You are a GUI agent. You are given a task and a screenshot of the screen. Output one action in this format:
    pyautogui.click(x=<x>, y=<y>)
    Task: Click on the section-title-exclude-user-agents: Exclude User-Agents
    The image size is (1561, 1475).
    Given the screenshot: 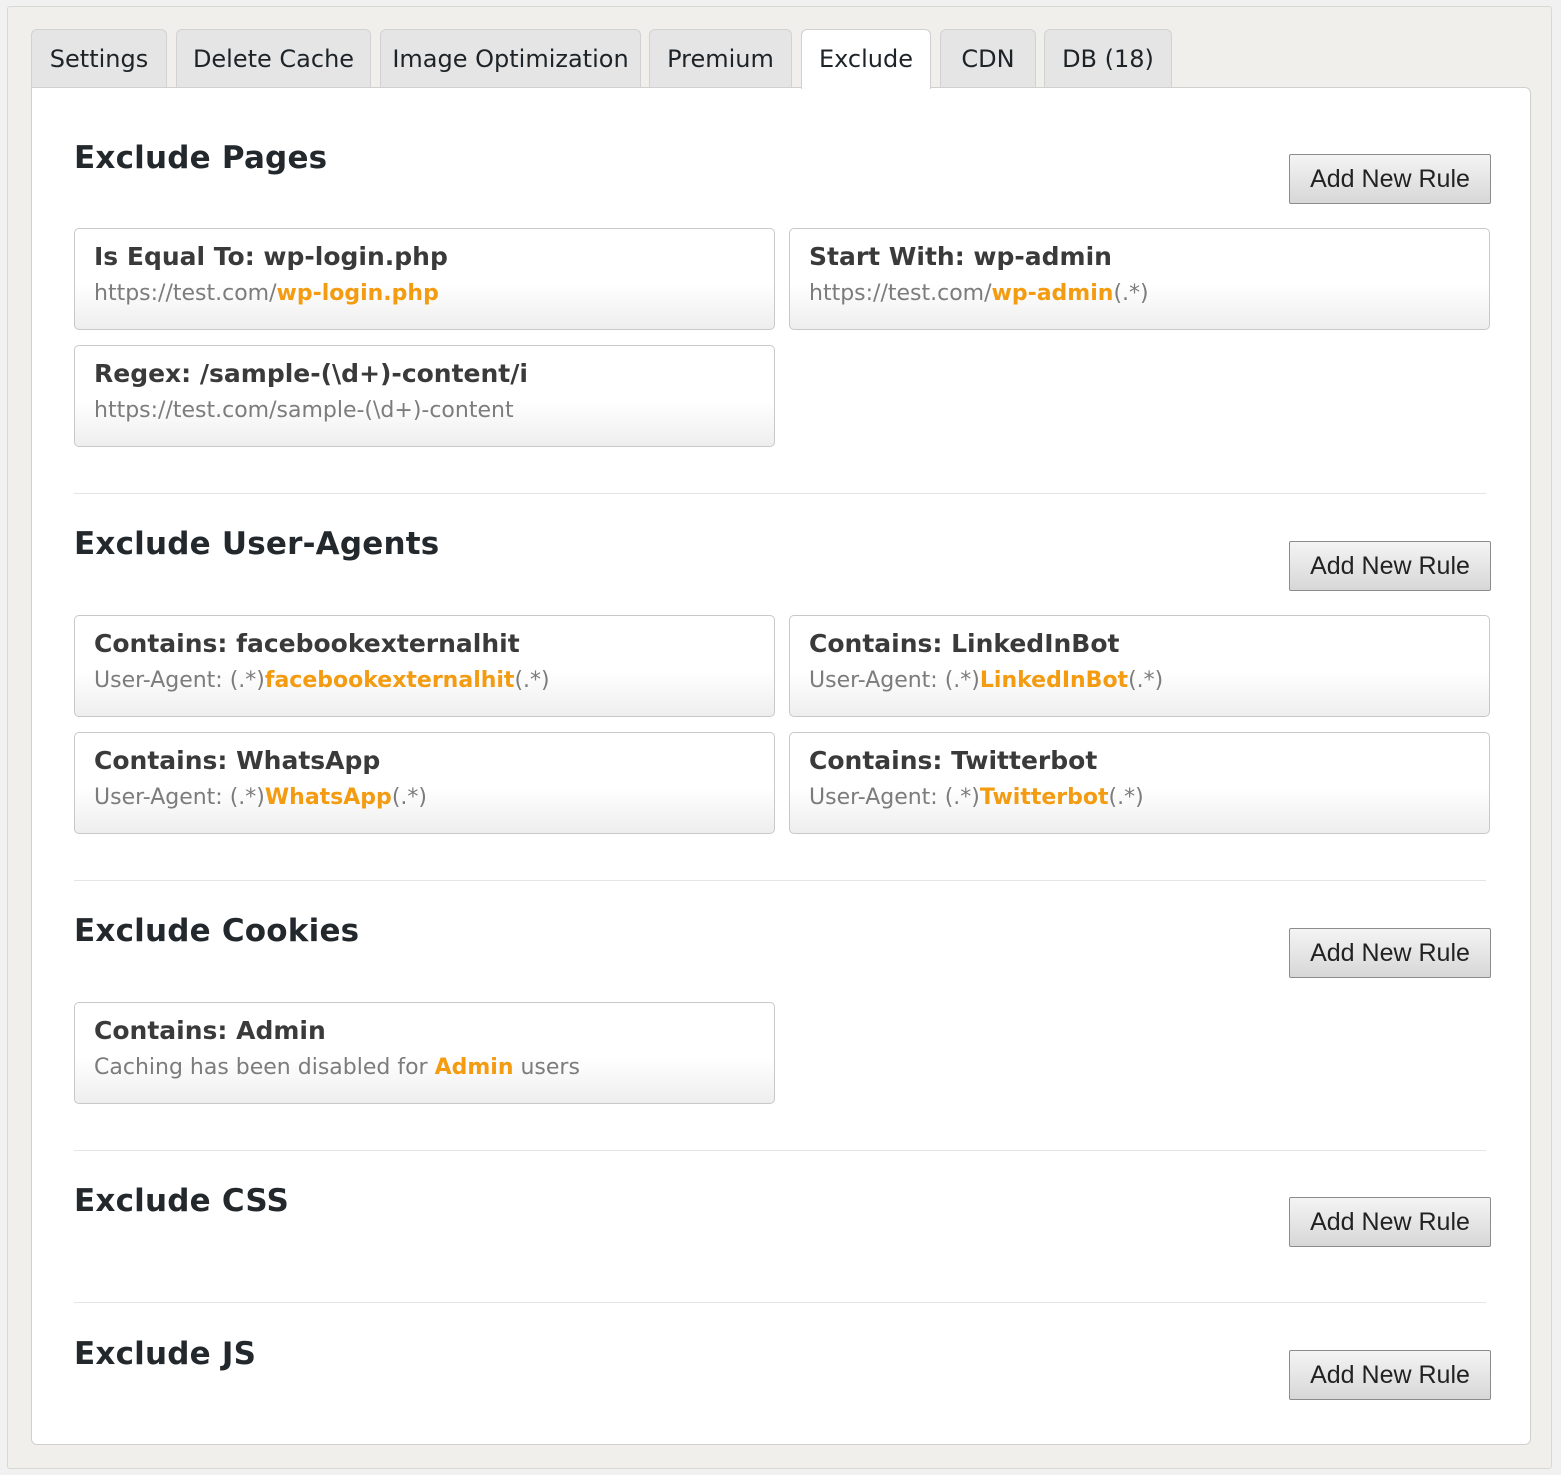 What is the action you would take?
    pyautogui.click(x=257, y=544)
    